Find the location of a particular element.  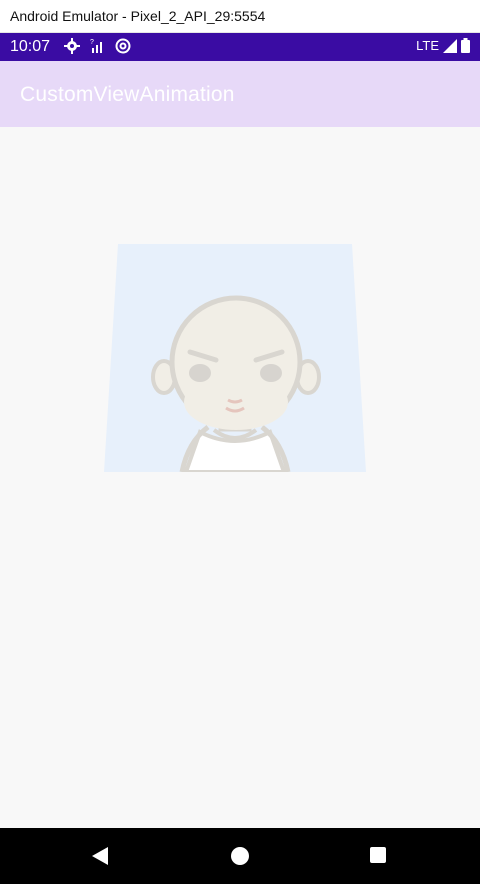

gear-icon is located at coordinates (72, 46).